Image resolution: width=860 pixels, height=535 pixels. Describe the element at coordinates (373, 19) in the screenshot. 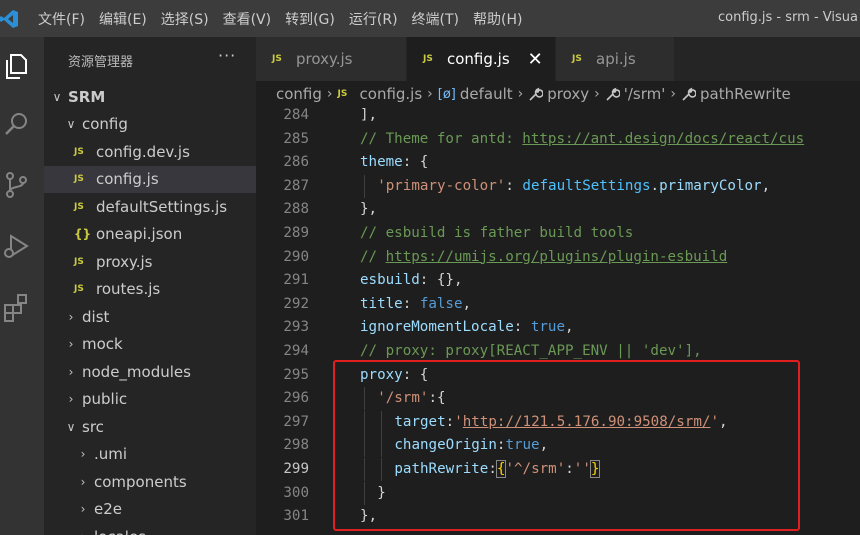

I see `menu-run: 运行(R)` at that location.